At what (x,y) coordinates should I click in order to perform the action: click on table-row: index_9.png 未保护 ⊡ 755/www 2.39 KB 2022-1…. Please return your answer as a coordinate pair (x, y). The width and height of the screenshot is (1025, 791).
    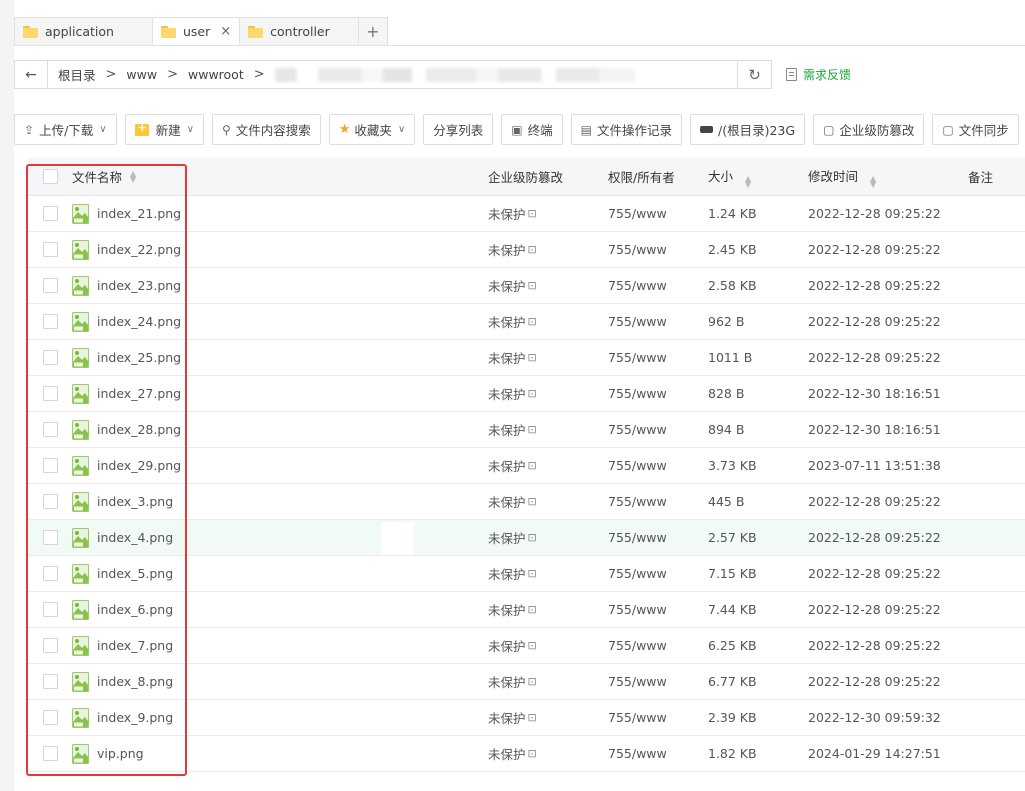
    Looking at the image, I should click on (526, 718).